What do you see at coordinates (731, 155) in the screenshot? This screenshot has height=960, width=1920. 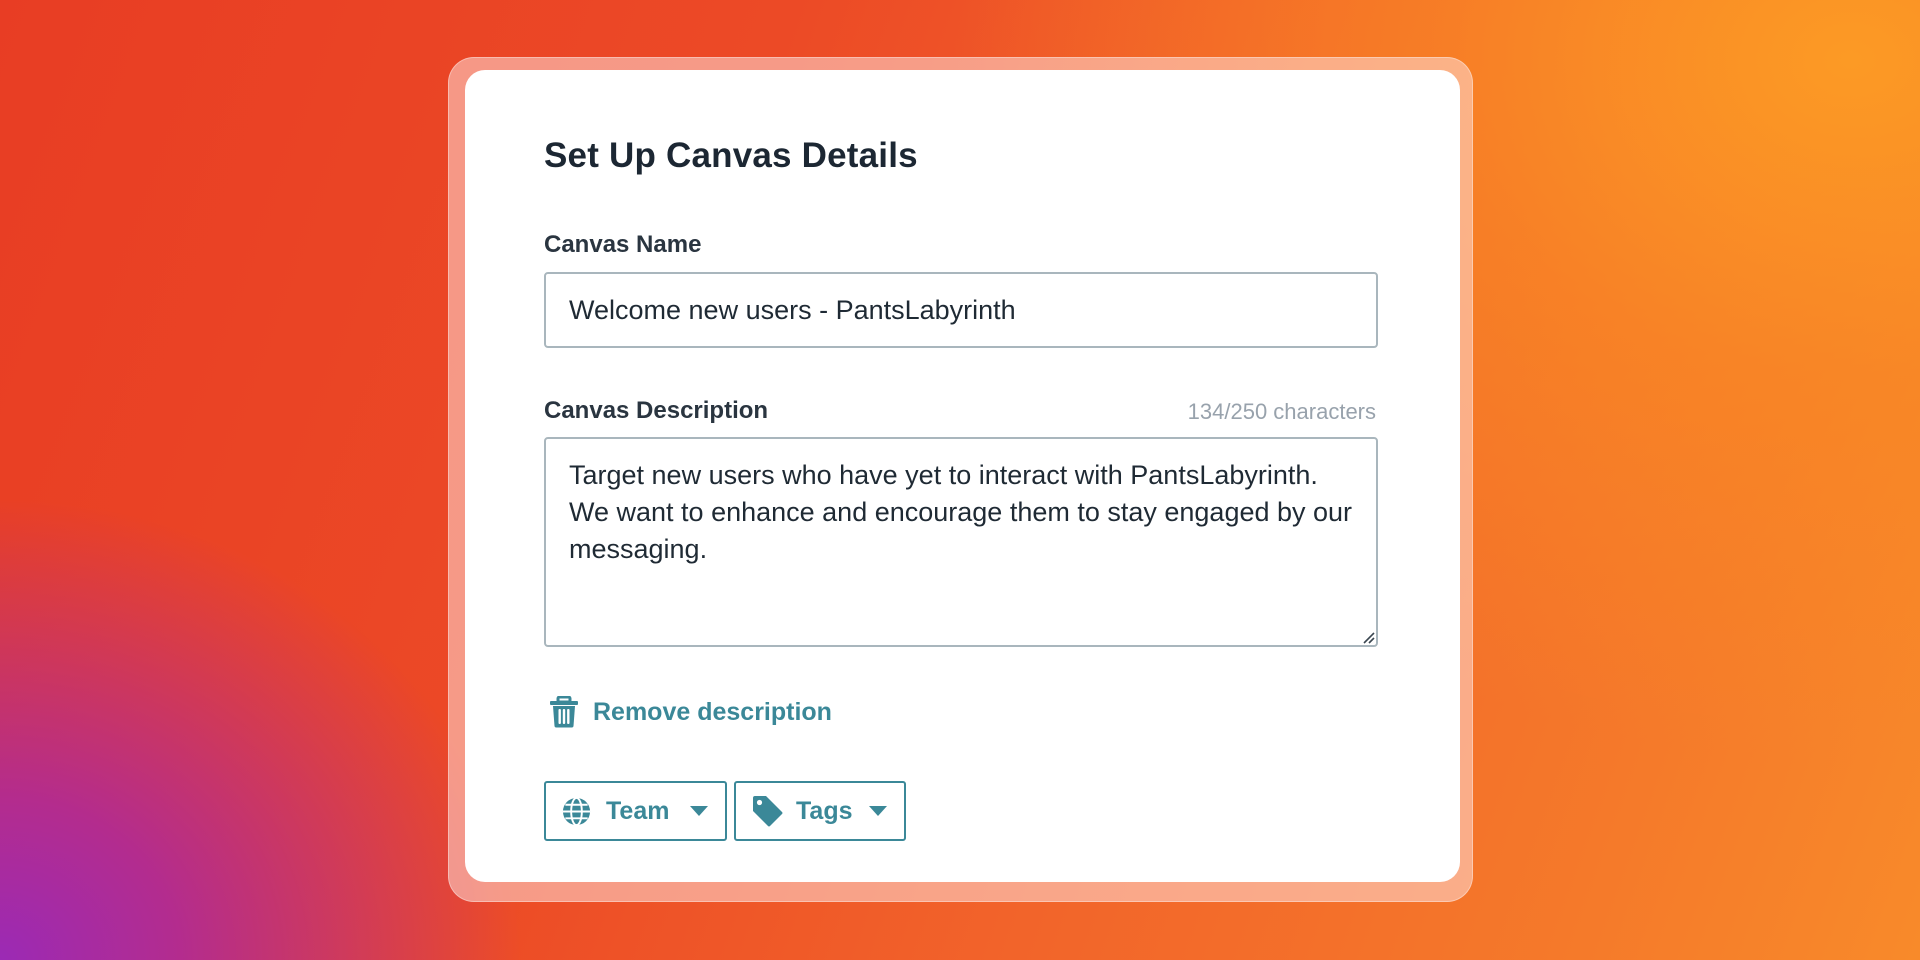 I see `dialog-title: Set Up Canvas Details` at bounding box center [731, 155].